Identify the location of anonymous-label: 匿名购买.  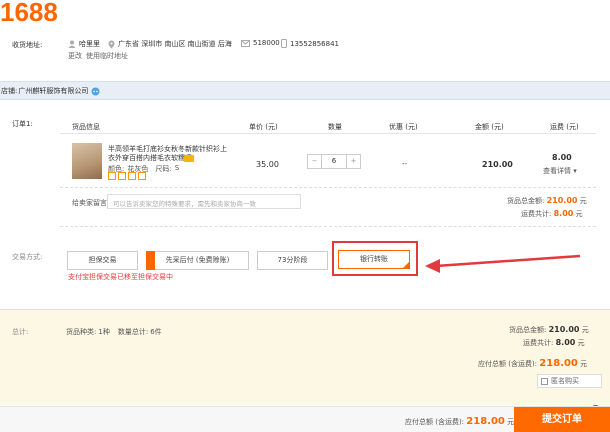
(565, 381).